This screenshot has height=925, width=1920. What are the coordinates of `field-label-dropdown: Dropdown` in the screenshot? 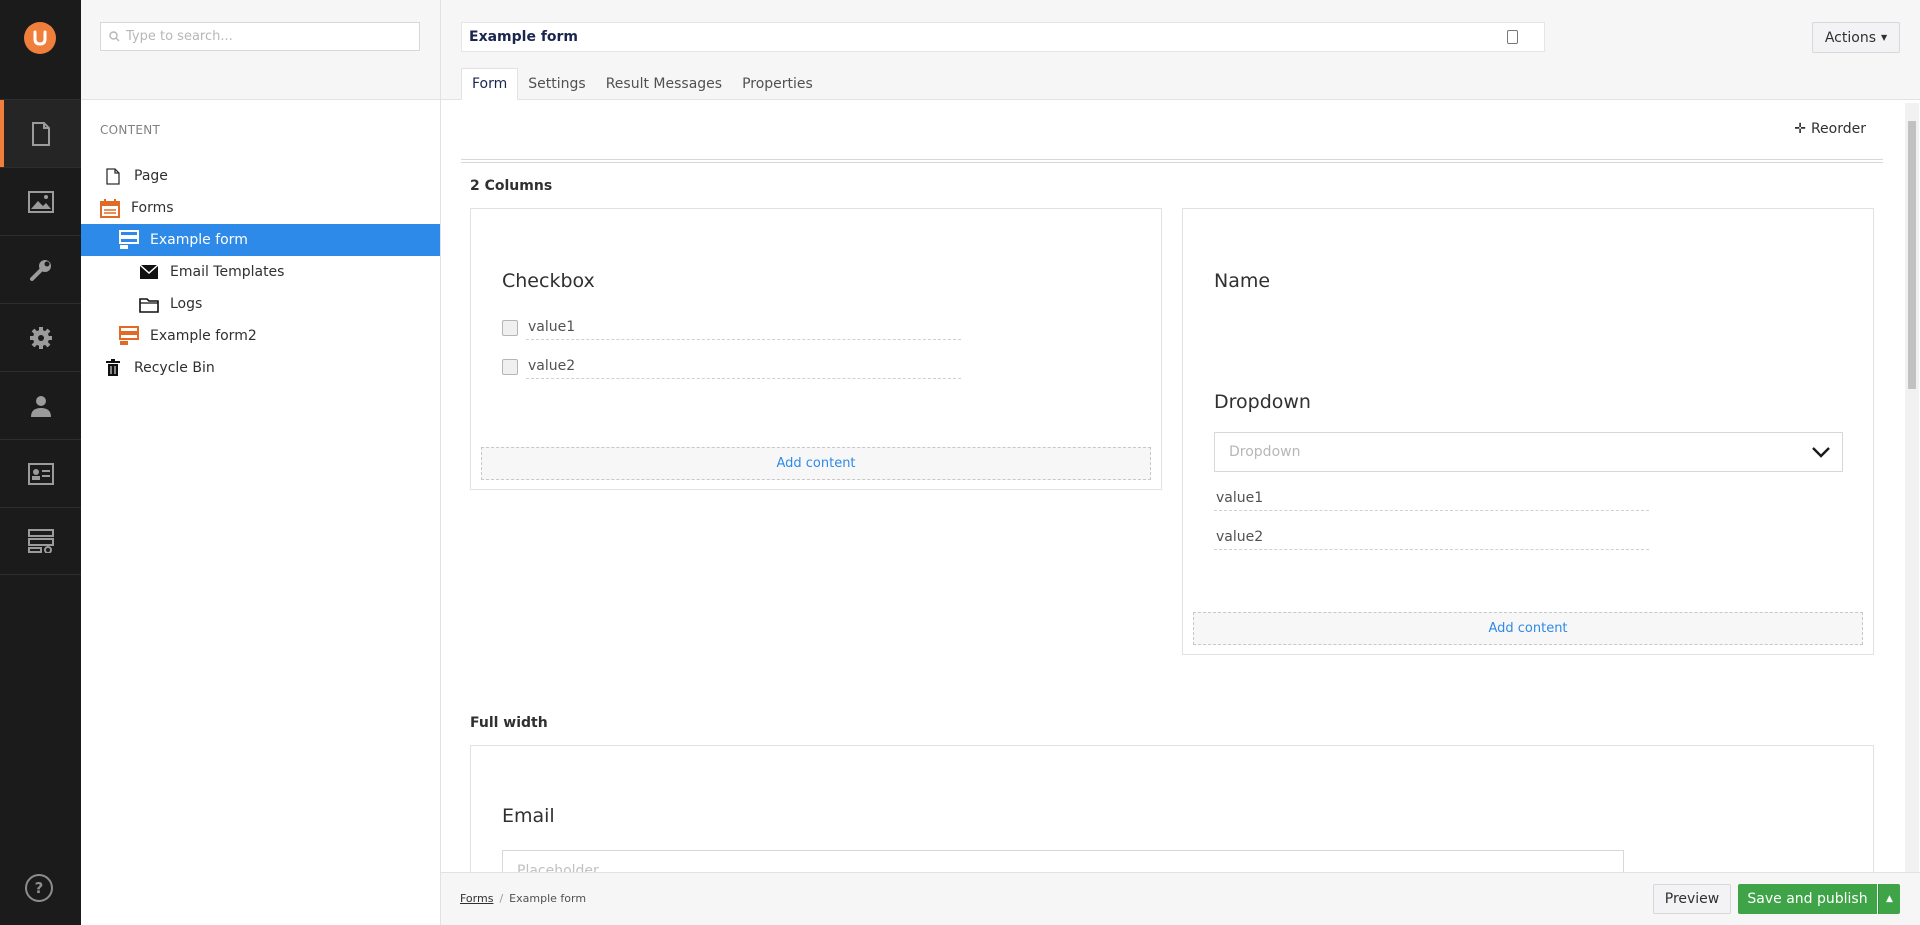 It's located at (1262, 402).